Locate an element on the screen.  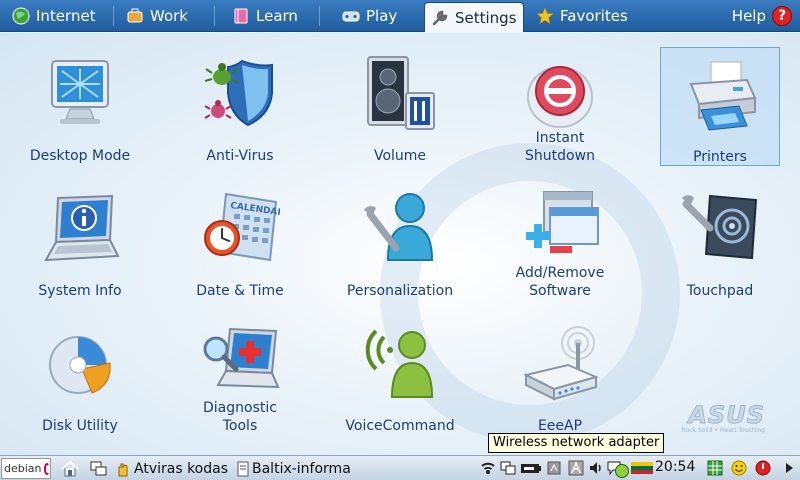
smiley-icon is located at coordinates (739, 468).